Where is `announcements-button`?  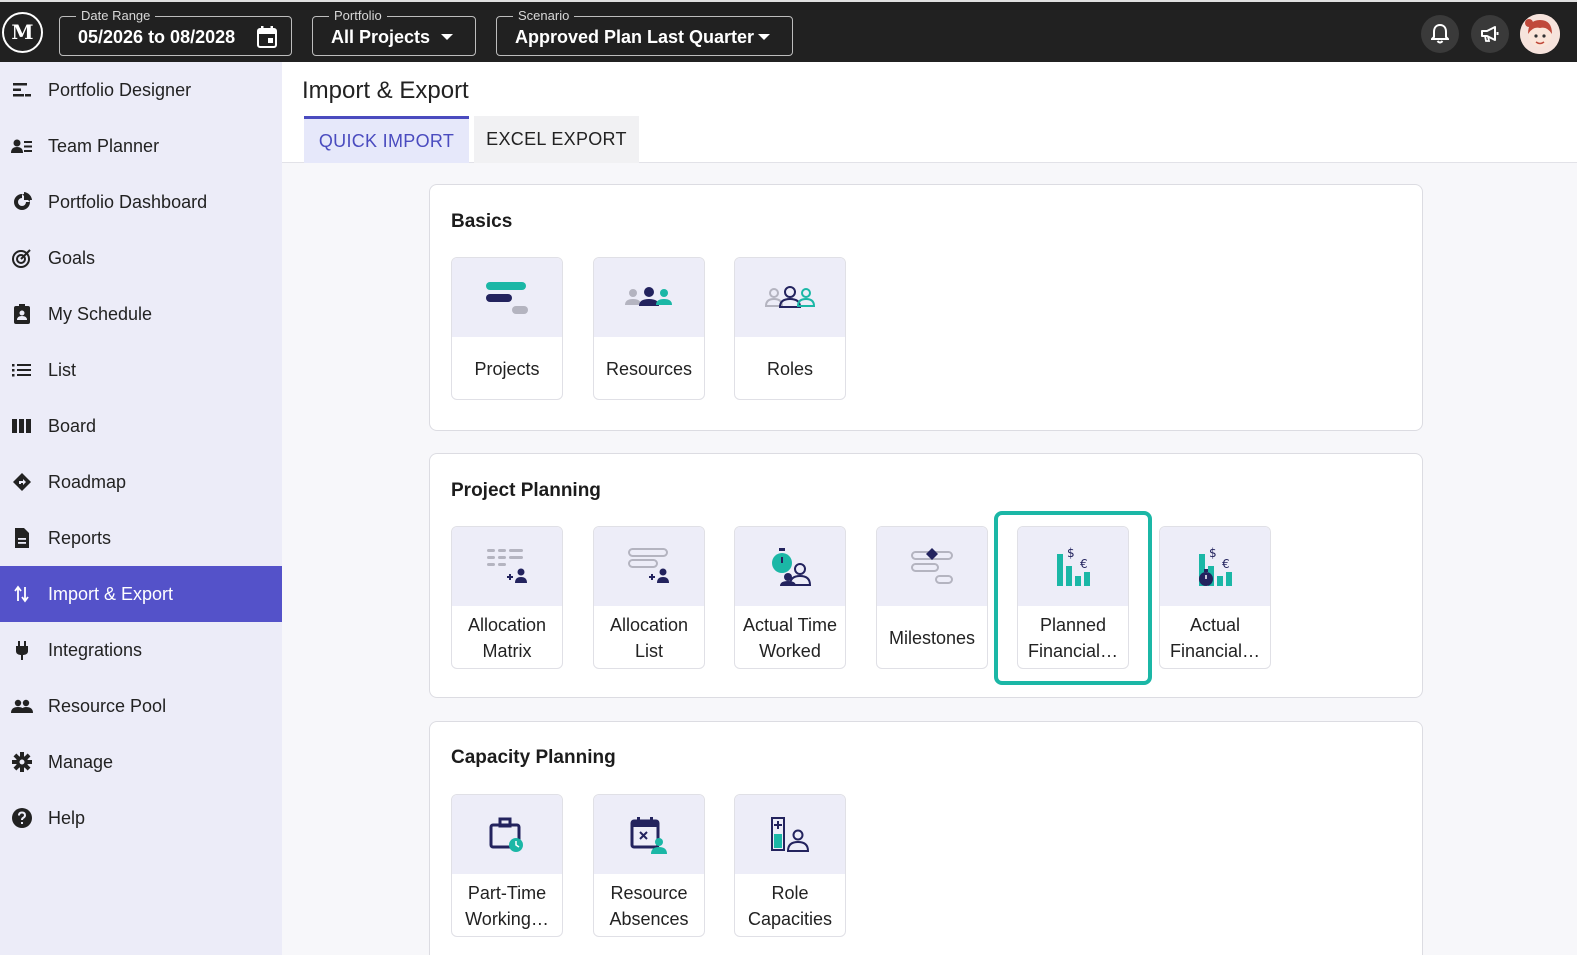 announcements-button is located at coordinates (1490, 34).